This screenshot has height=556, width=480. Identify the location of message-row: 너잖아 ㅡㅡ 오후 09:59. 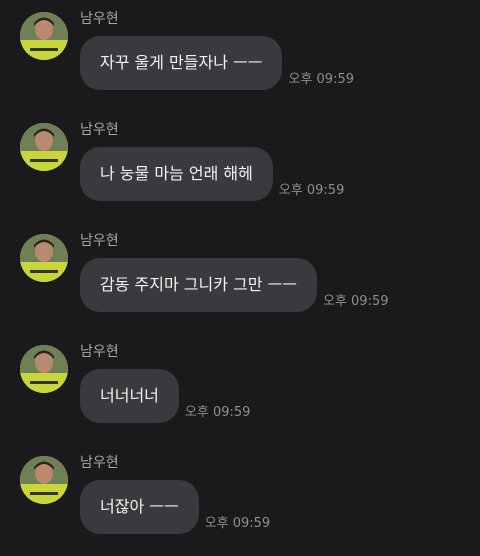
(175, 507).